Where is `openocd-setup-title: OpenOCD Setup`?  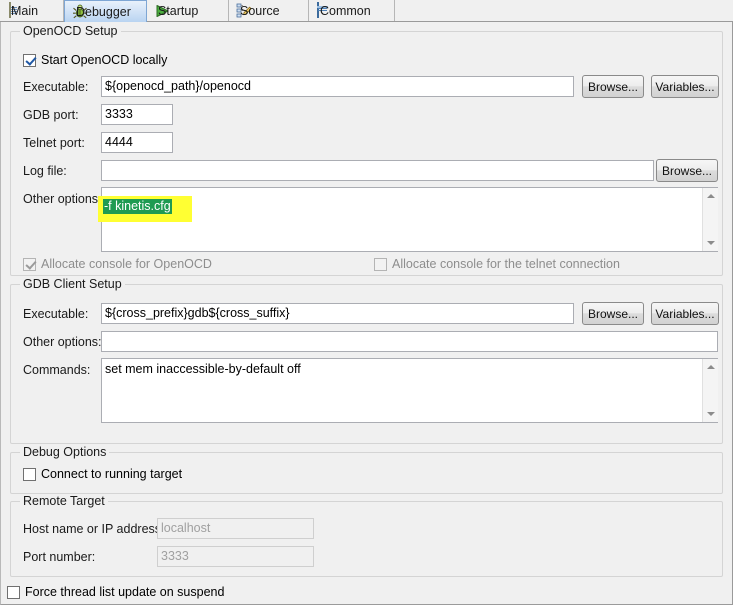 openocd-setup-title: OpenOCD Setup is located at coordinates (70, 31).